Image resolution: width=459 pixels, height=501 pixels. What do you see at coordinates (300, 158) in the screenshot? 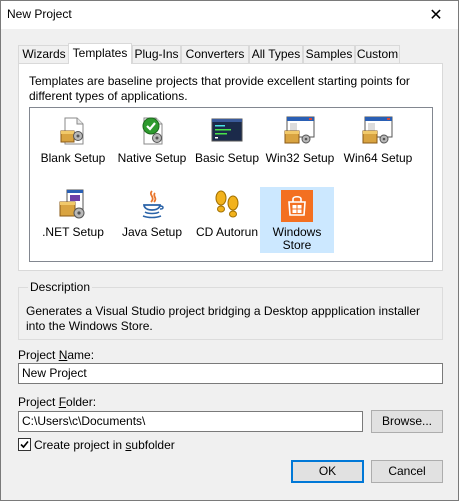
I see `template-label: Win32 Setup` at bounding box center [300, 158].